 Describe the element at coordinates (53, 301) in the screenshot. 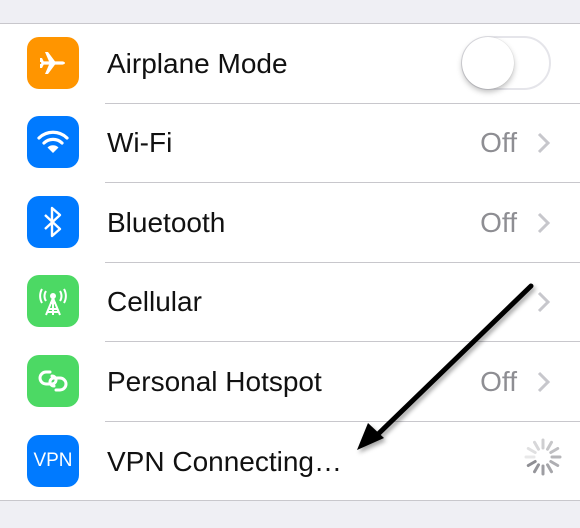

I see `cellular-antenna-icon` at that location.